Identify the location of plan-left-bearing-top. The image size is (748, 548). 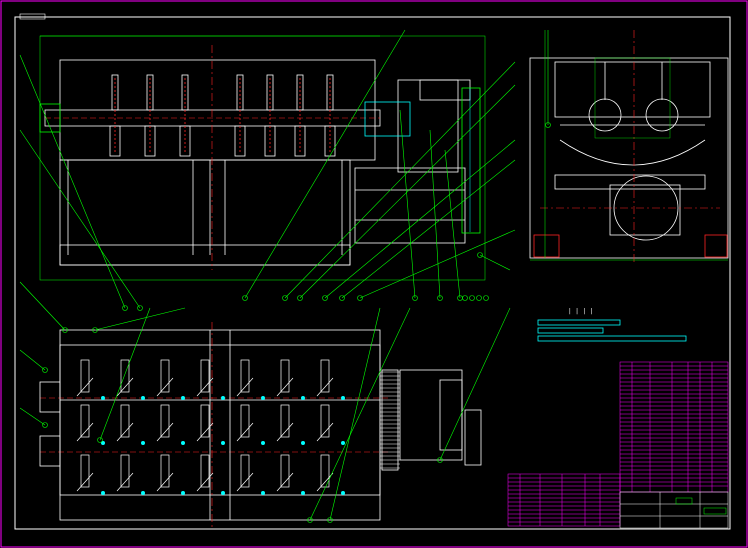
(50, 397).